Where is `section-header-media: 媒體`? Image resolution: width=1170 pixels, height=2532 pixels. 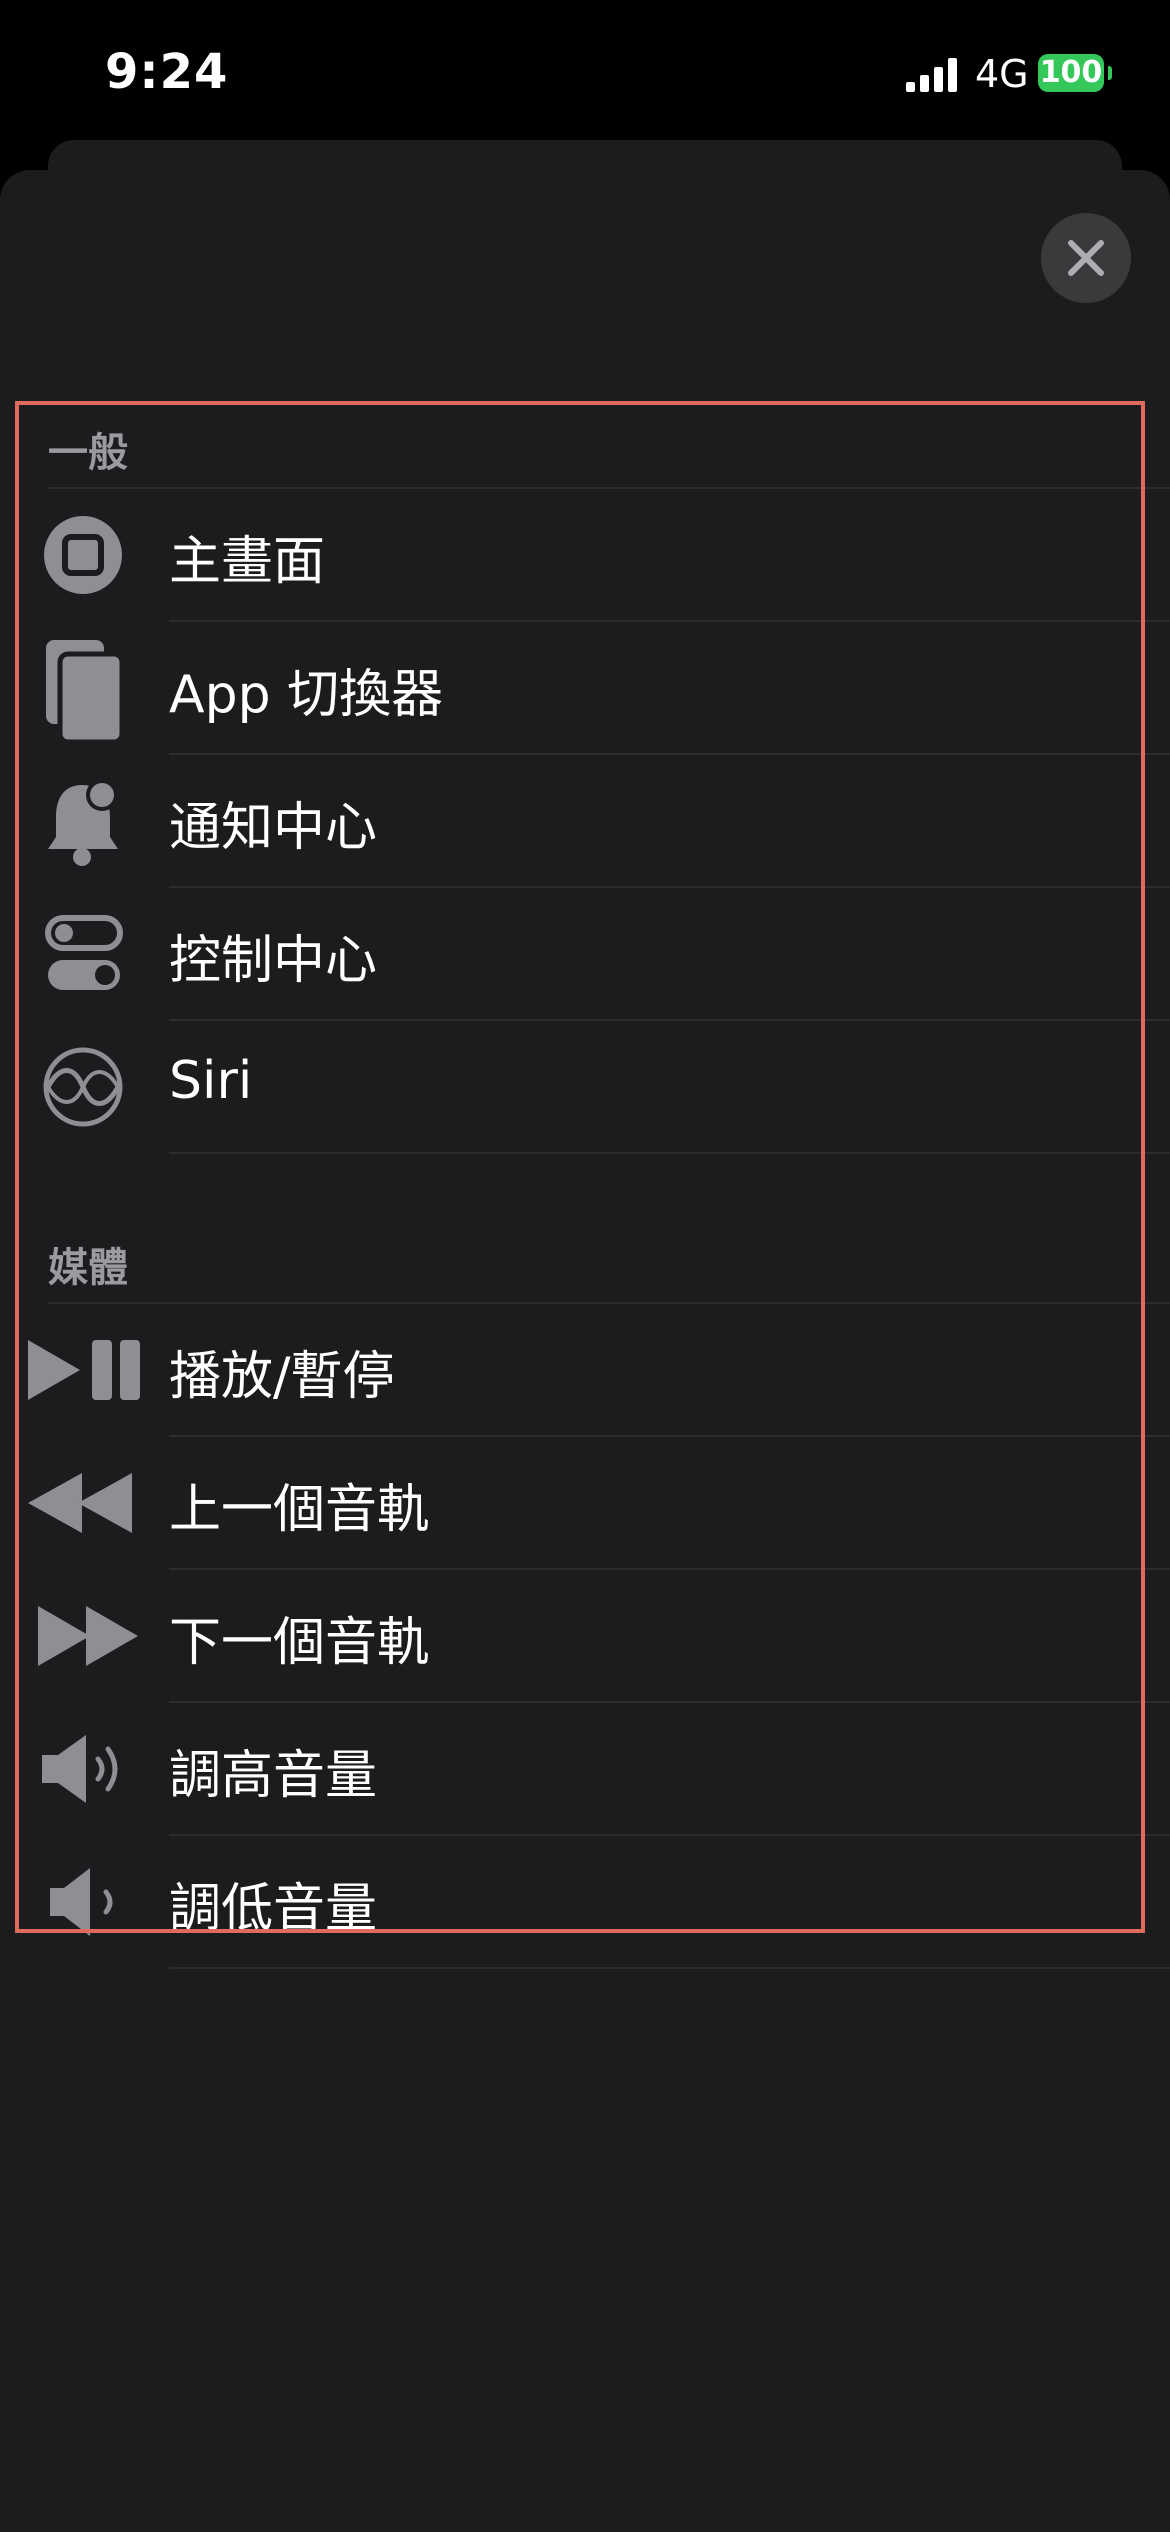
section-header-media: 媒體 is located at coordinates (88, 1268).